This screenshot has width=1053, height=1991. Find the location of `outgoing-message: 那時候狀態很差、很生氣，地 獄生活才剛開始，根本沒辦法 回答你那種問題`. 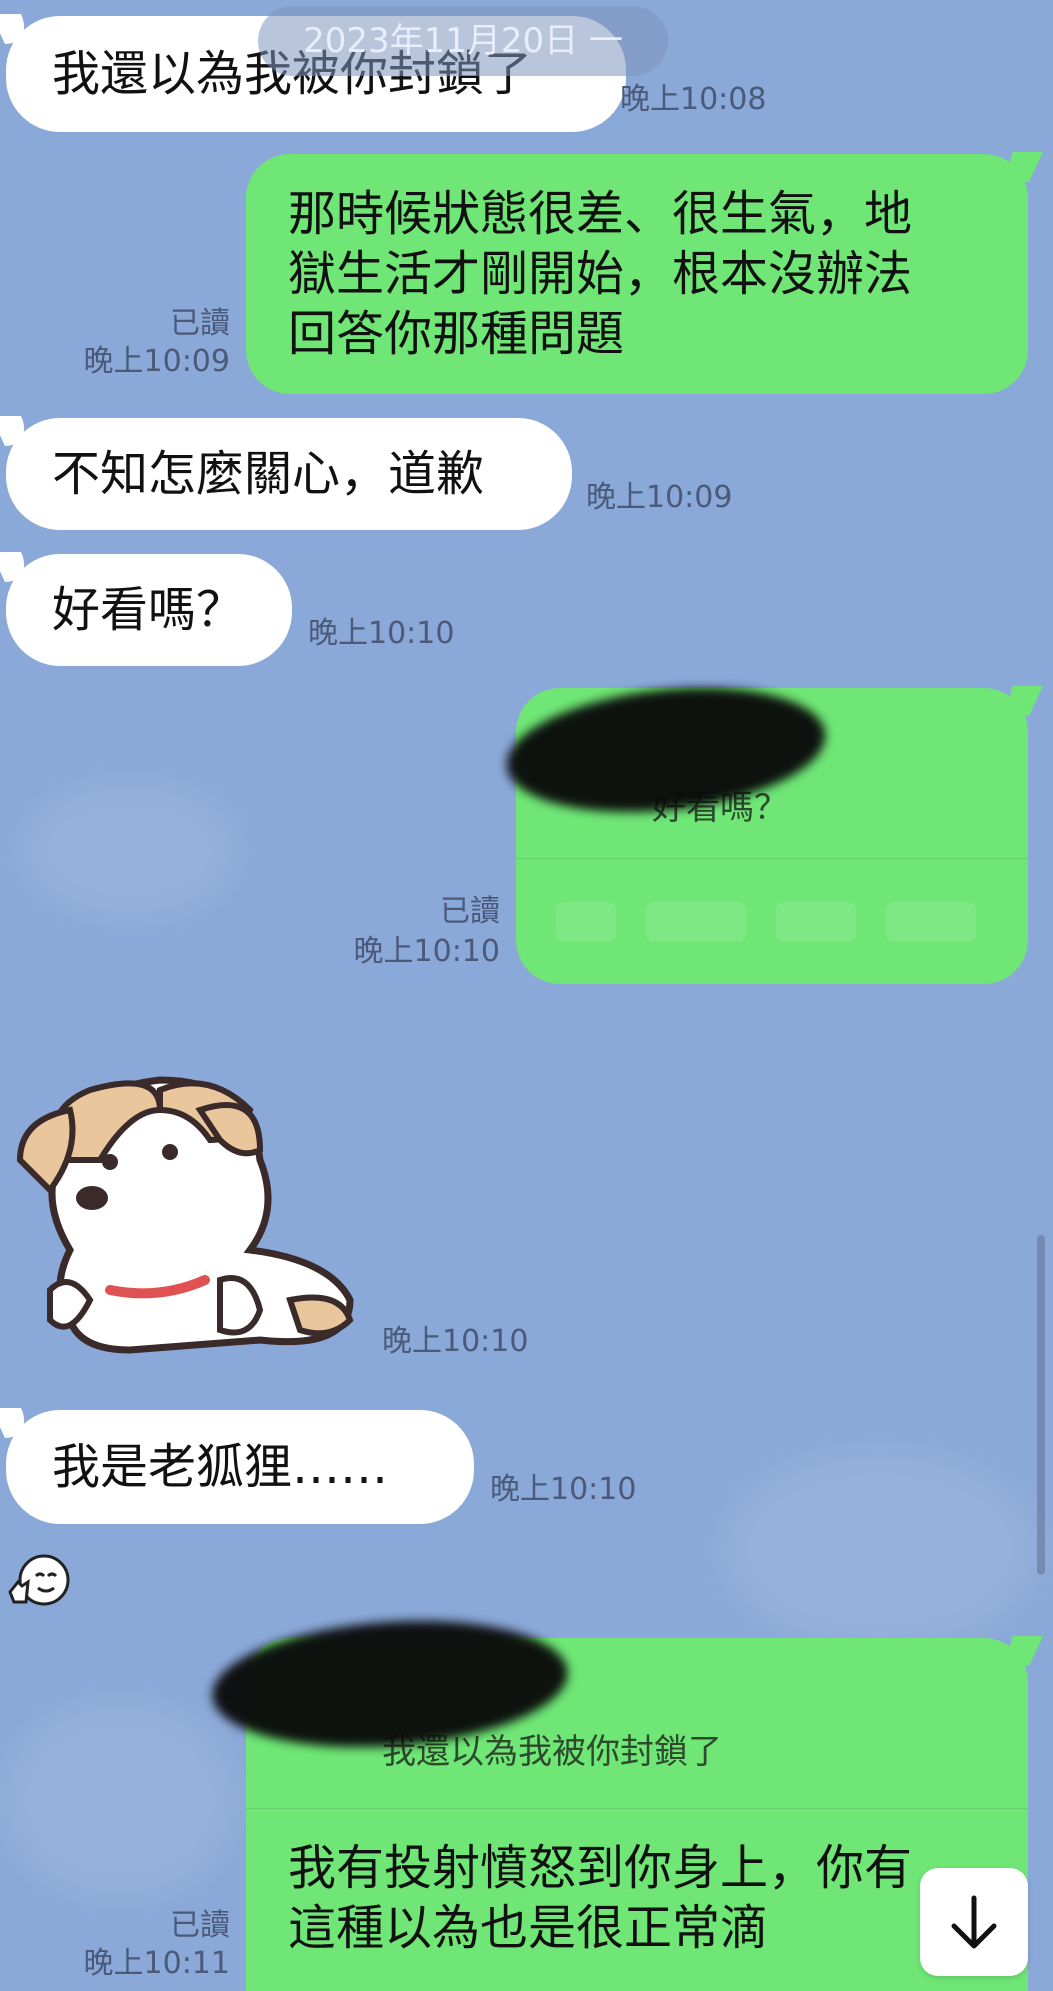

outgoing-message: 那時候狀態很差、很生氣，地 獄生活才剛開始，根本沒辦法 回答你那種問題 is located at coordinates (644, 273).